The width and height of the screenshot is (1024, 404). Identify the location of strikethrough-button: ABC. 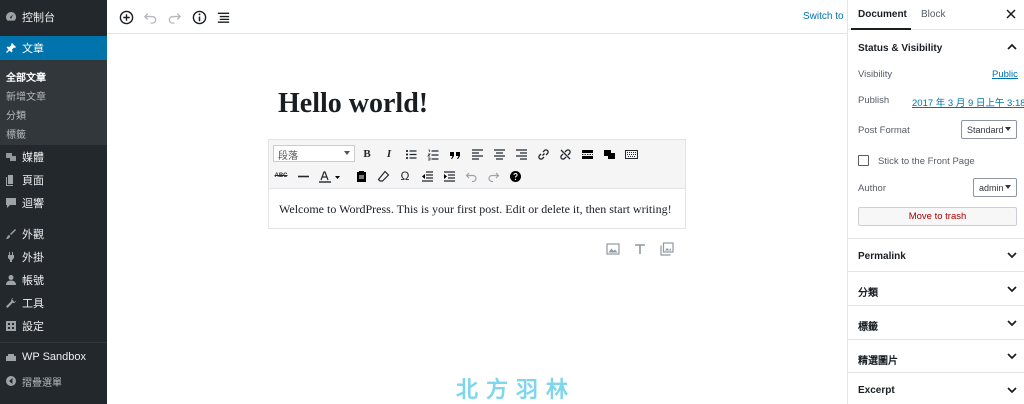
(281, 176).